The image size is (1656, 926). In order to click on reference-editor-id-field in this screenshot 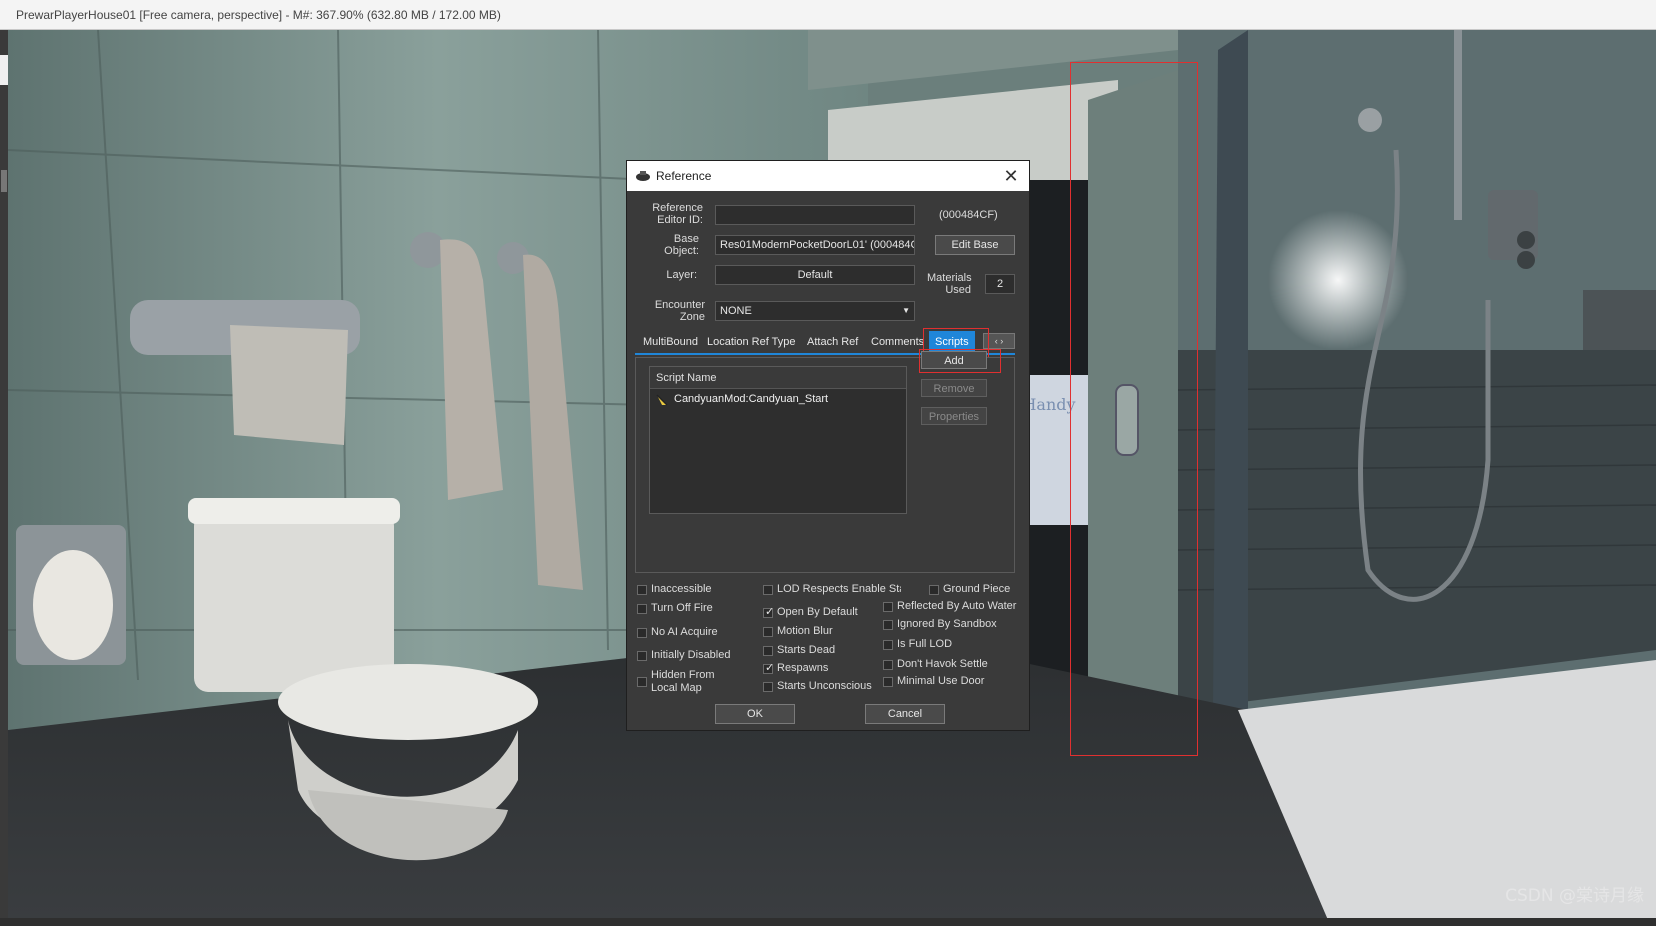, I will do `click(815, 215)`.